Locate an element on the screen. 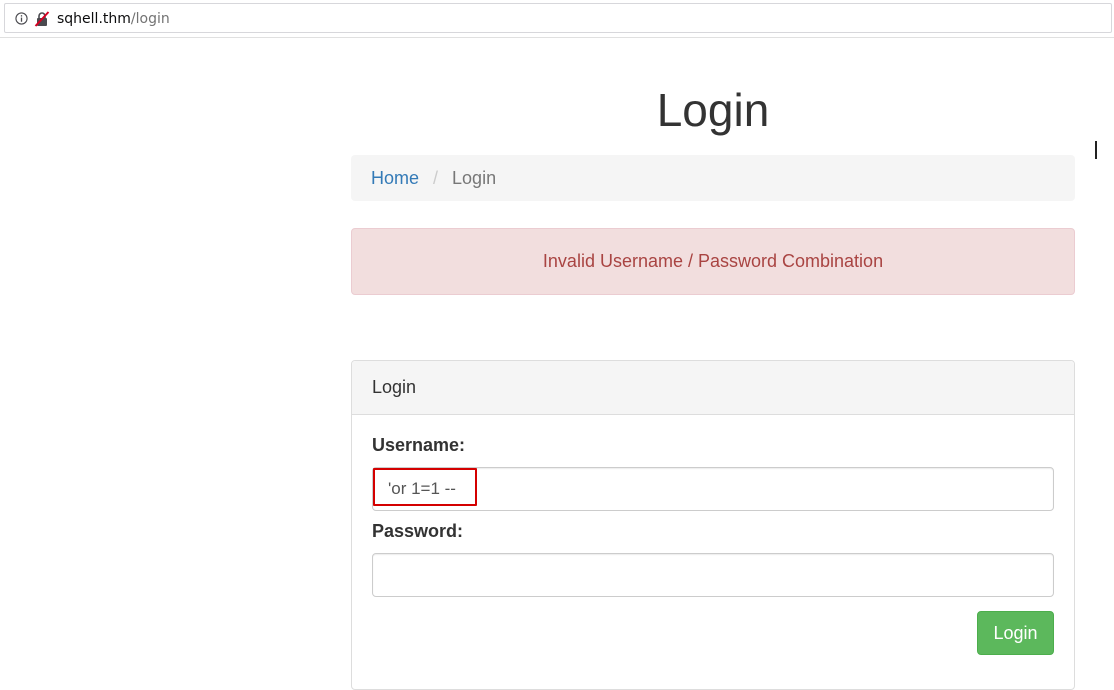  login-button-label: Login is located at coordinates (1015, 632).